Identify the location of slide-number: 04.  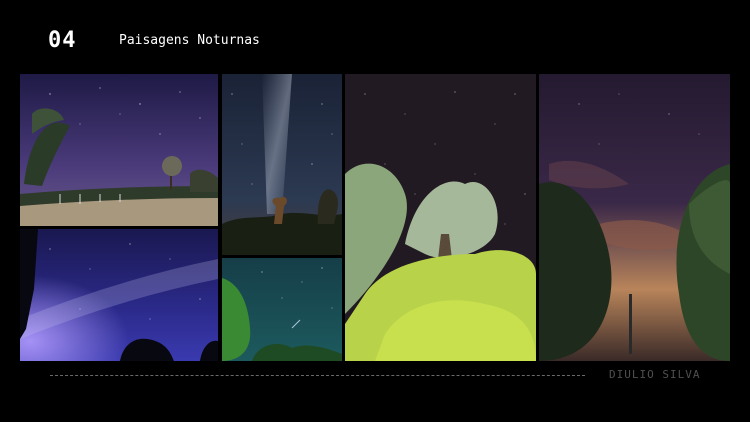
(62, 40).